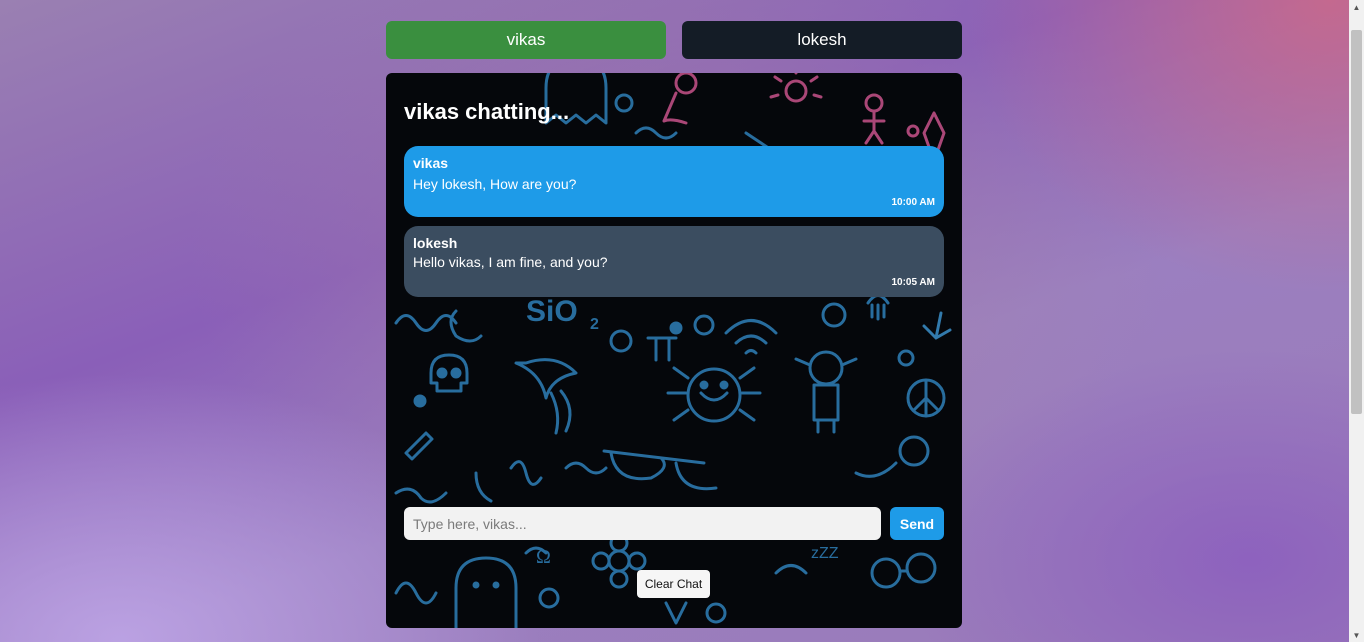  I want to click on message-timestamp: 10:05 AM, so click(913, 282).